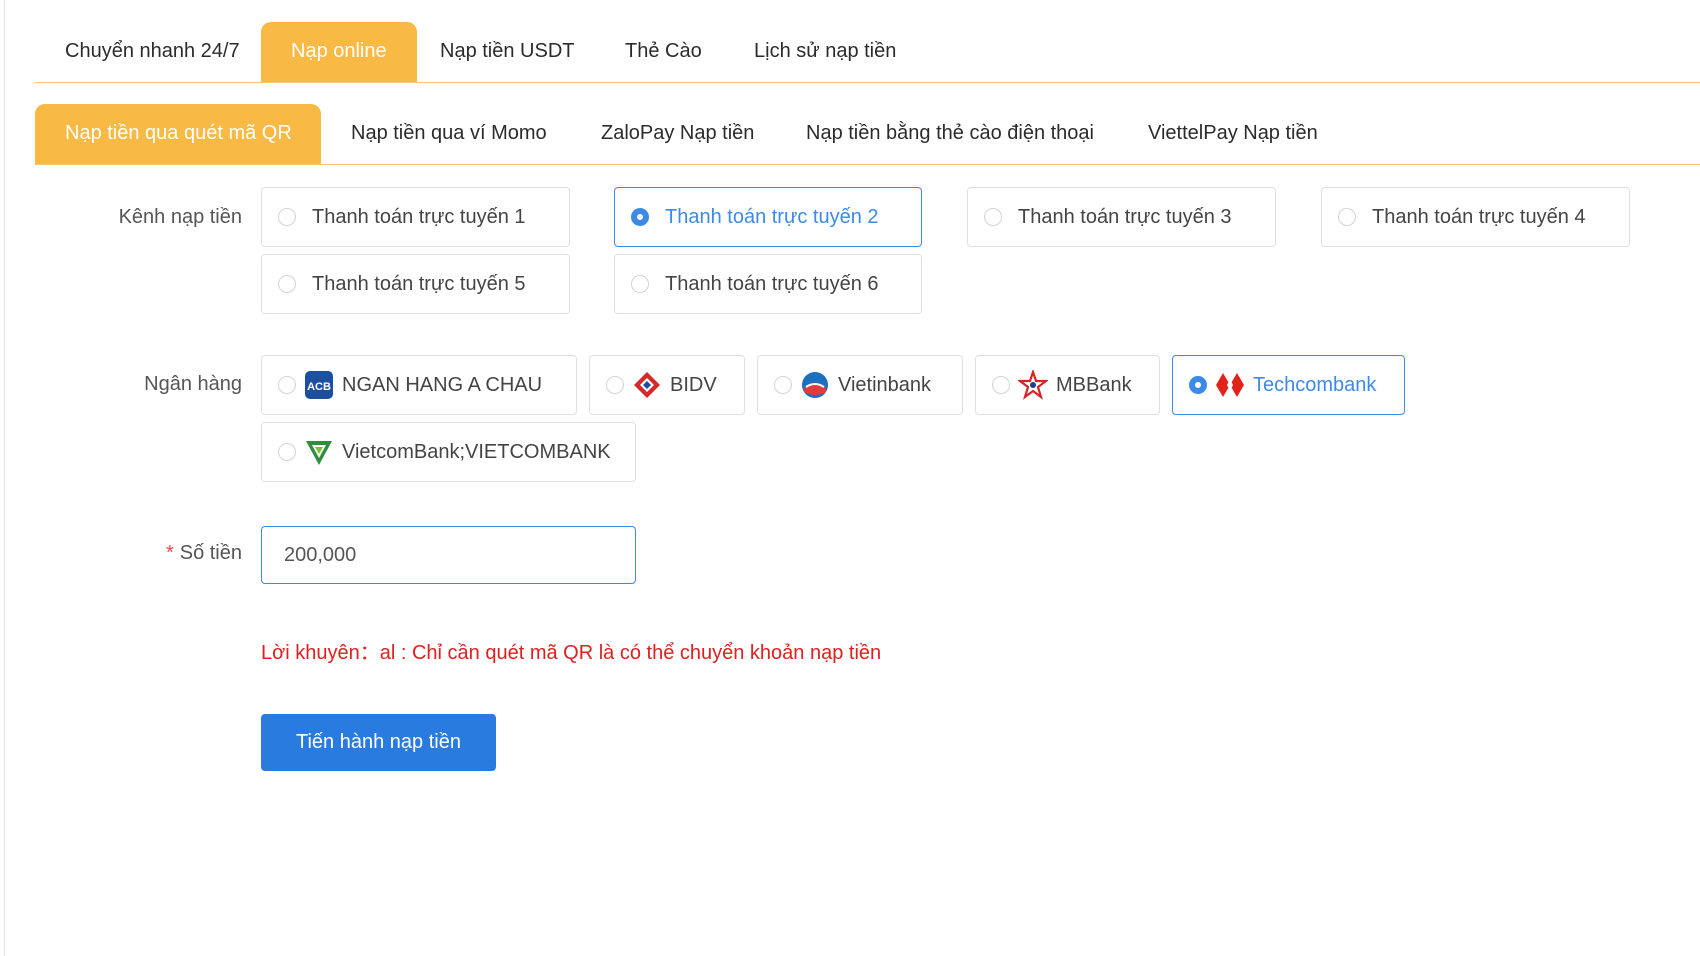  What do you see at coordinates (339, 52) in the screenshot?
I see `tab-nap-online: Nạp online` at bounding box center [339, 52].